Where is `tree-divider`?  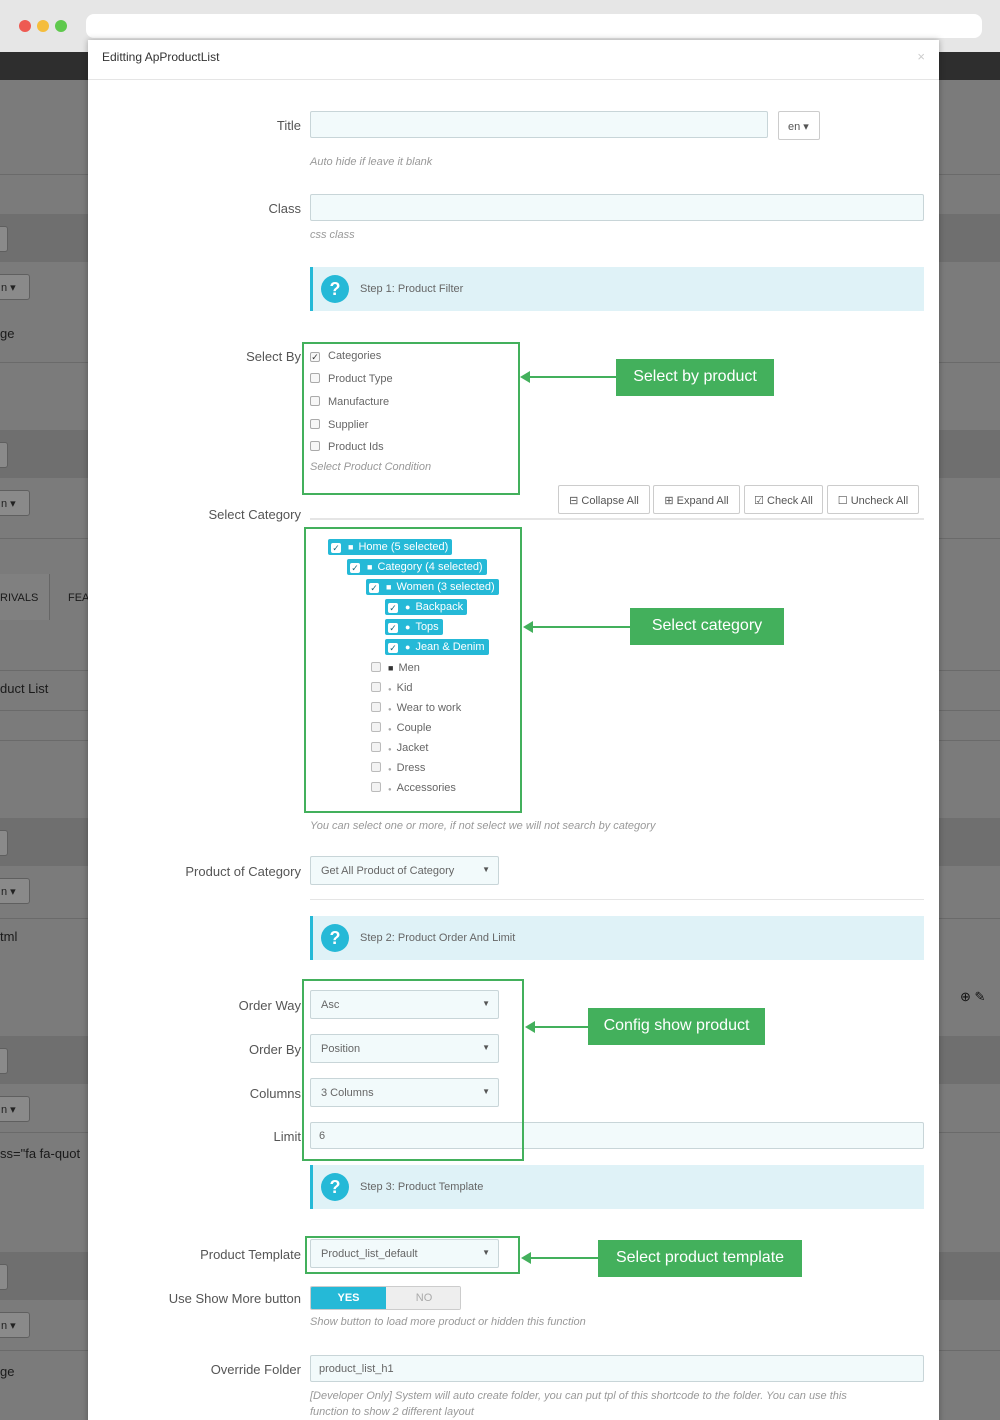 tree-divider is located at coordinates (617, 519).